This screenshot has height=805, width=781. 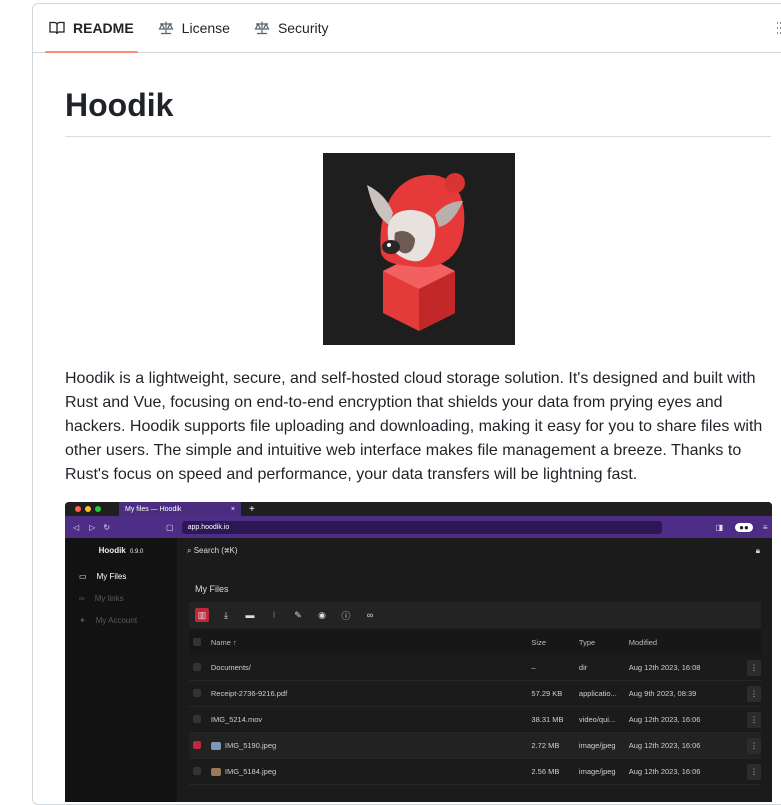 I want to click on reload-icon: ↻, so click(x=107, y=527).